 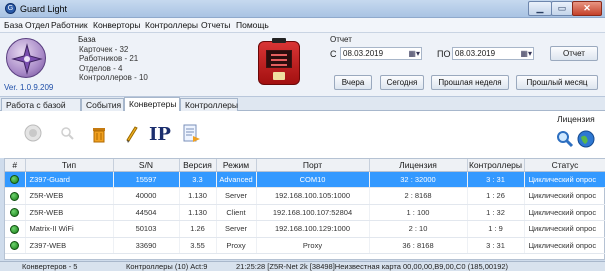 What do you see at coordinates (191, 133) in the screenshot?
I see `document-export-icon` at bounding box center [191, 133].